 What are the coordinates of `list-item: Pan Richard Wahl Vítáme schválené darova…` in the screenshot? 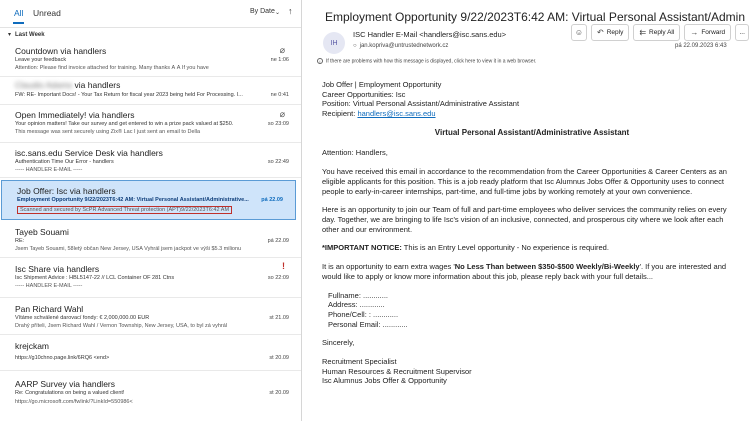 It's located at (150, 316).